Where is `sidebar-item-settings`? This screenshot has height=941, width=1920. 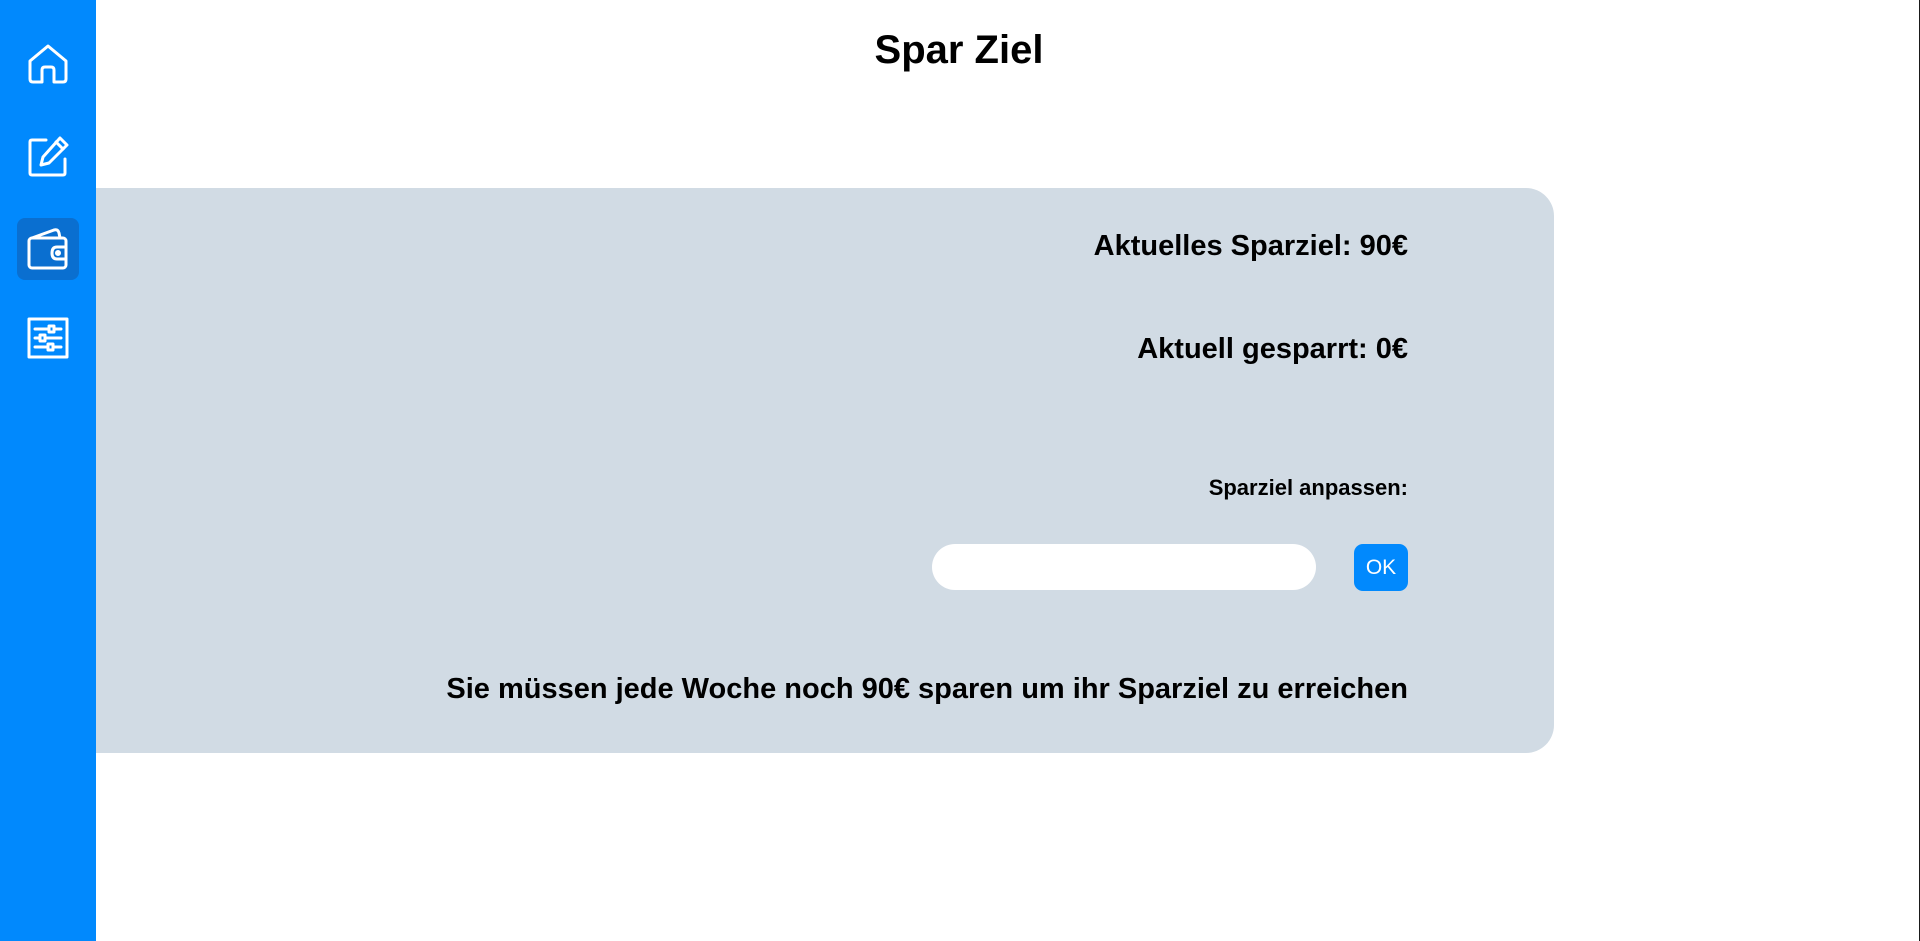
sidebar-item-settings is located at coordinates (48, 338).